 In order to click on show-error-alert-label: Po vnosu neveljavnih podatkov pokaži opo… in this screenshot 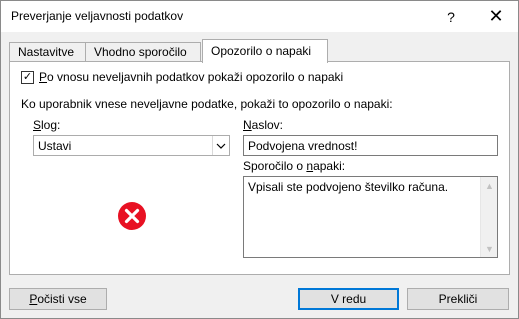, I will do `click(191, 77)`.